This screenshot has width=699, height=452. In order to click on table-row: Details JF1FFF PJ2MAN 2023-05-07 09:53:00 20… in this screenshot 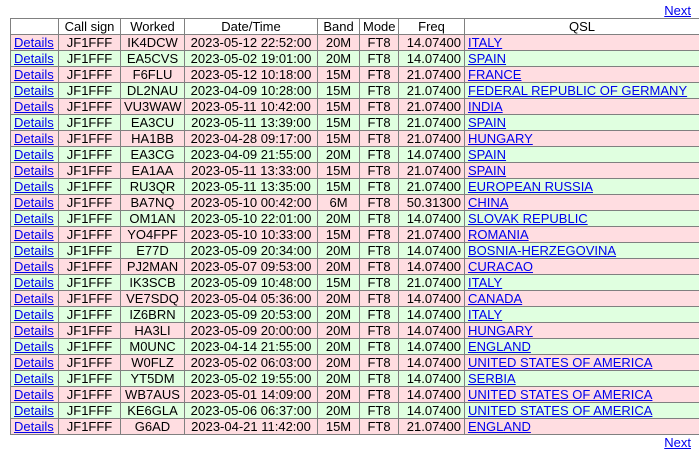, I will do `click(354, 266)`.